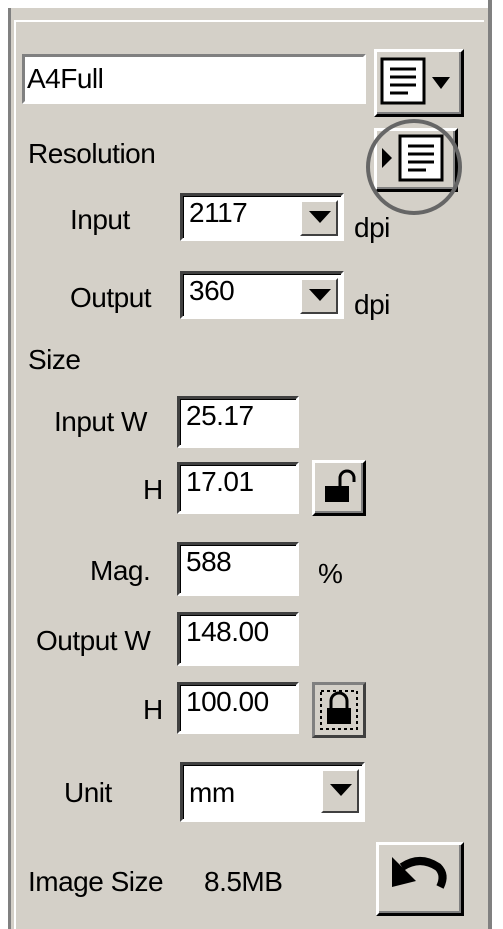 The height and width of the screenshot is (929, 503). What do you see at coordinates (88, 792) in the screenshot?
I see `unit-label: Unit` at bounding box center [88, 792].